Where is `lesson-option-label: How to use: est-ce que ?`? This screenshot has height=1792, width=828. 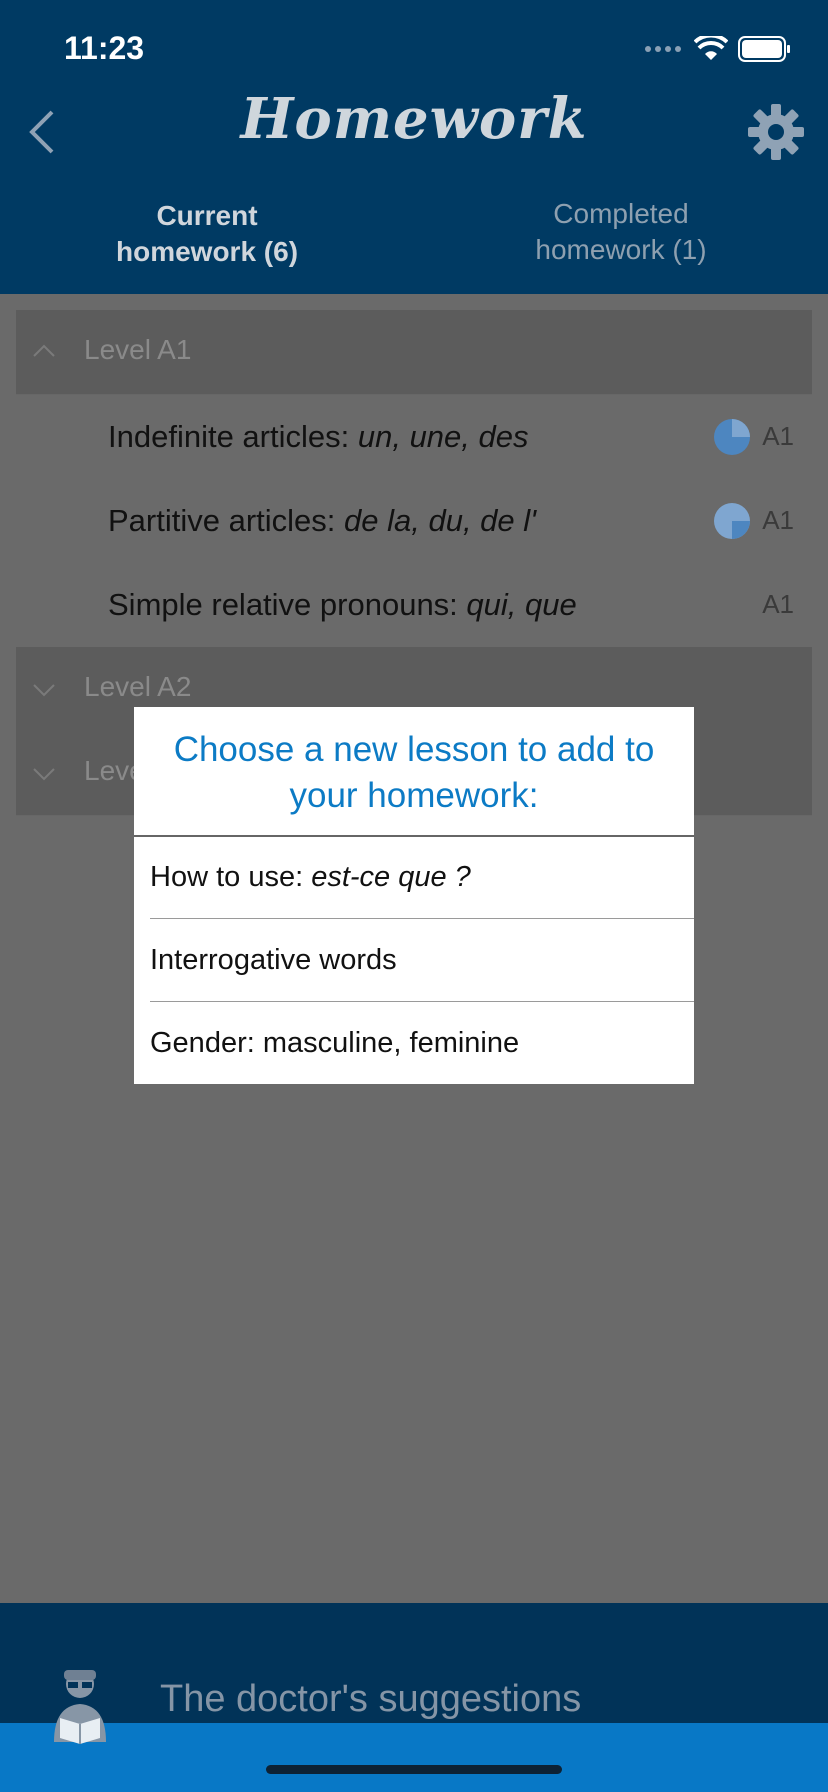
lesson-option-label: How to use: est-ce que ? is located at coordinates (310, 877).